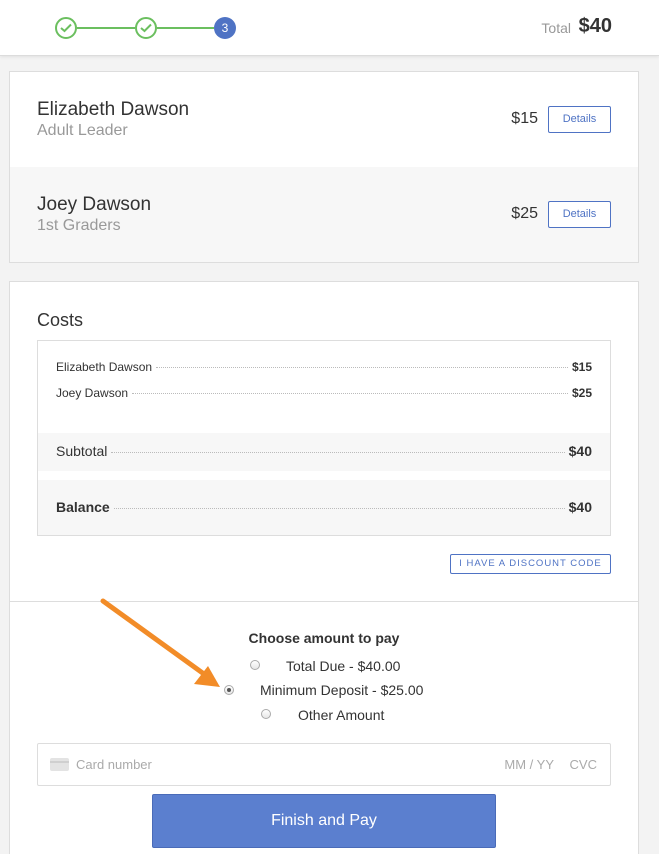 Image resolution: width=659 pixels, height=854 pixels. I want to click on attendee-role: Adult Leader, so click(82, 130).